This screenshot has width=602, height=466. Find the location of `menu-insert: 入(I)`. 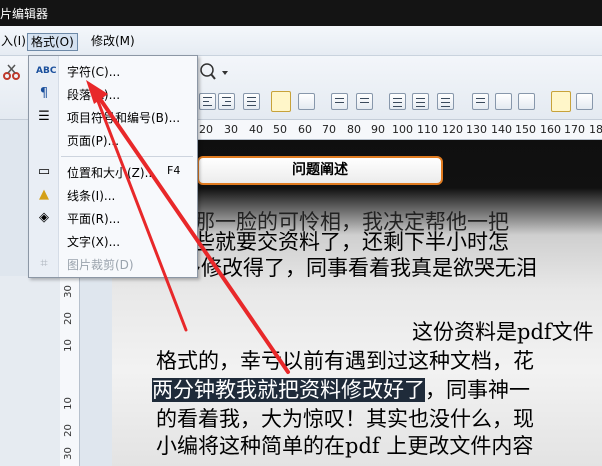

menu-insert: 入(I) is located at coordinates (14, 42).